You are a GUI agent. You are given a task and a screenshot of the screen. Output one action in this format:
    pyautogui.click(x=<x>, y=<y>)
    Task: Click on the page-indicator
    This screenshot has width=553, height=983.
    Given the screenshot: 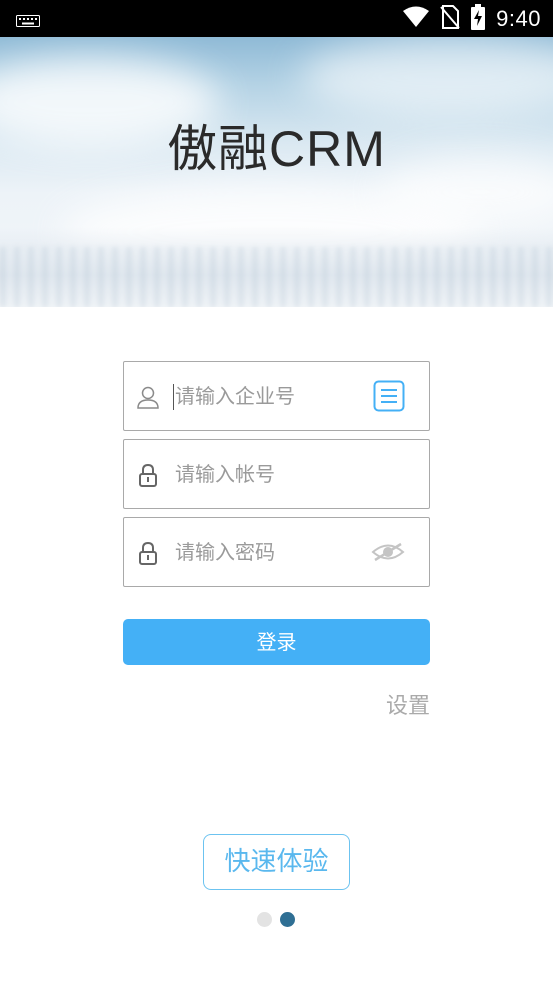 What is the action you would take?
    pyautogui.click(x=276, y=919)
    